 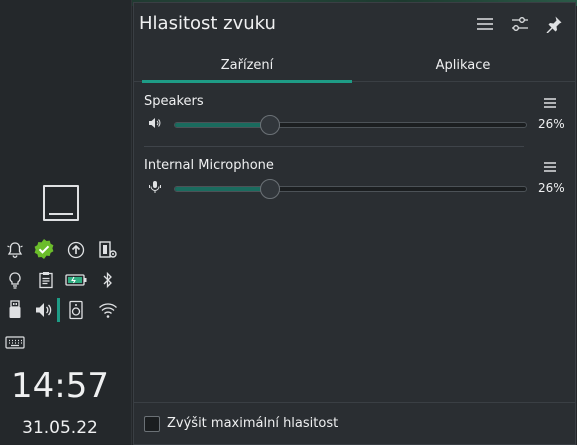 What do you see at coordinates (15, 310) in the screenshot?
I see `usb-device-icon` at bounding box center [15, 310].